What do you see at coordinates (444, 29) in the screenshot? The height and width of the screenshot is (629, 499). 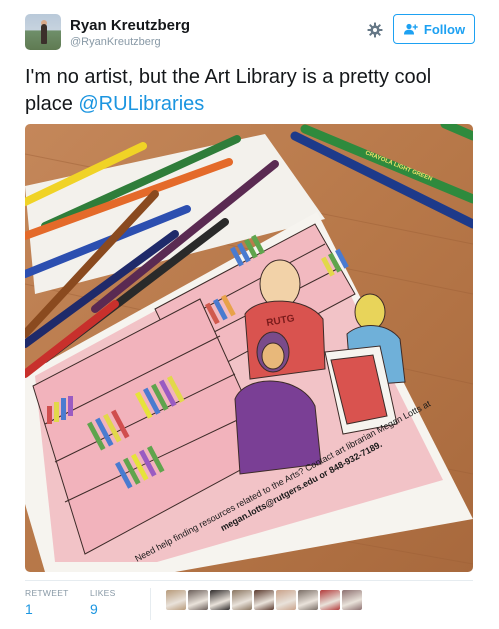 I see `follow-label: Follow` at bounding box center [444, 29].